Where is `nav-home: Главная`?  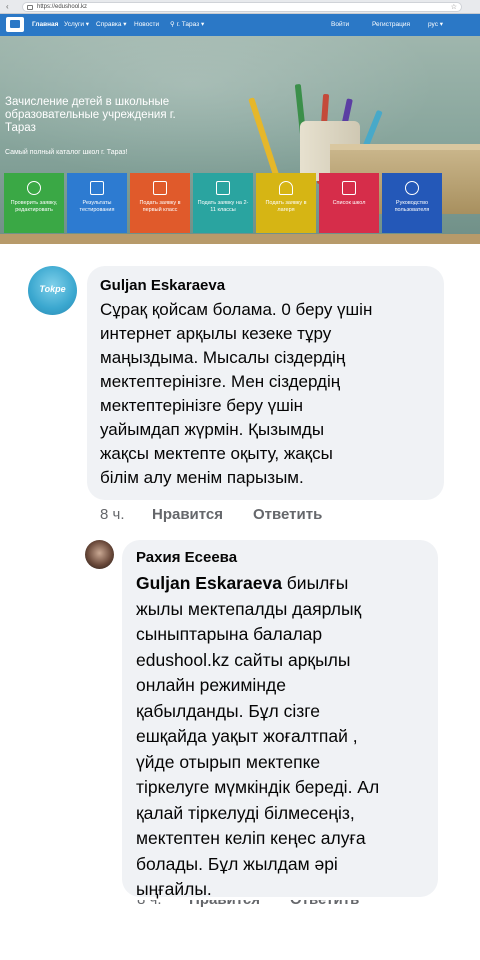
nav-home: Главная is located at coordinates (45, 25).